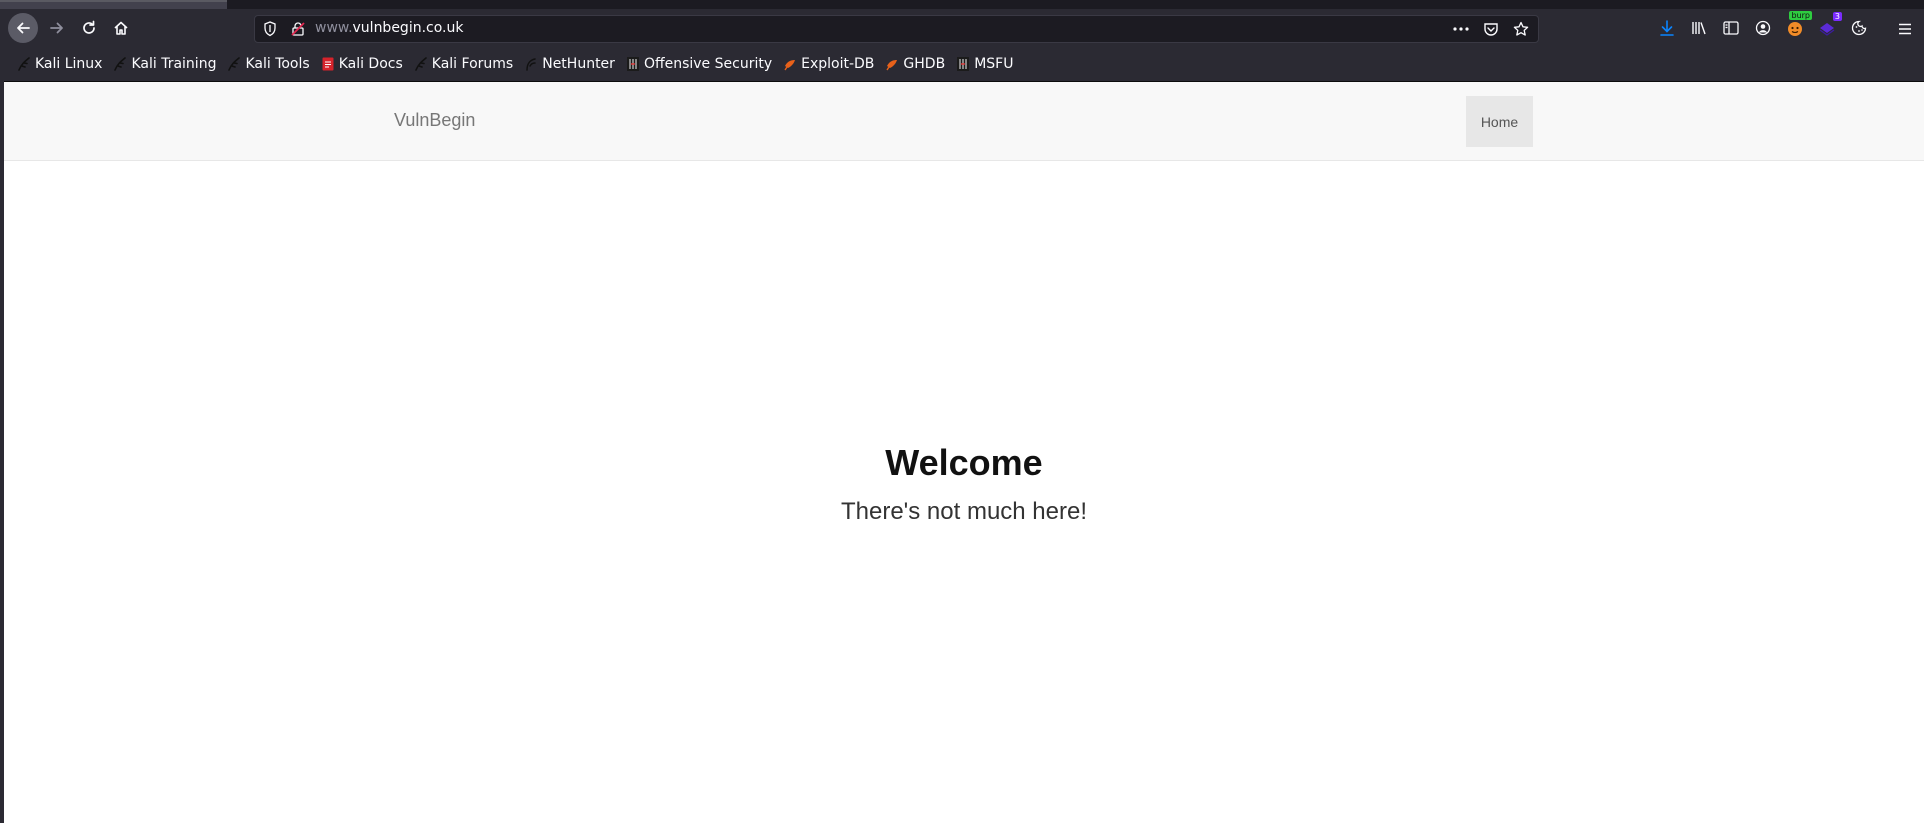  What do you see at coordinates (964, 511) in the screenshot?
I see `hero-subtitle: There's not much here!` at bounding box center [964, 511].